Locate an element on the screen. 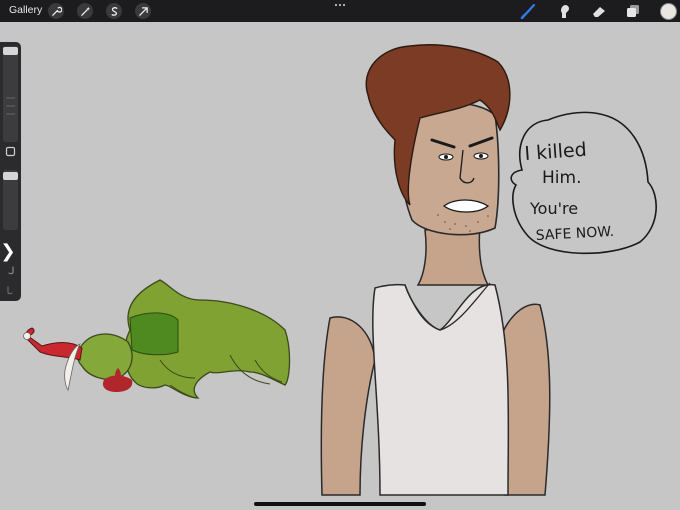 The height and width of the screenshot is (510, 680). brush-icon is located at coordinates (529, 11).